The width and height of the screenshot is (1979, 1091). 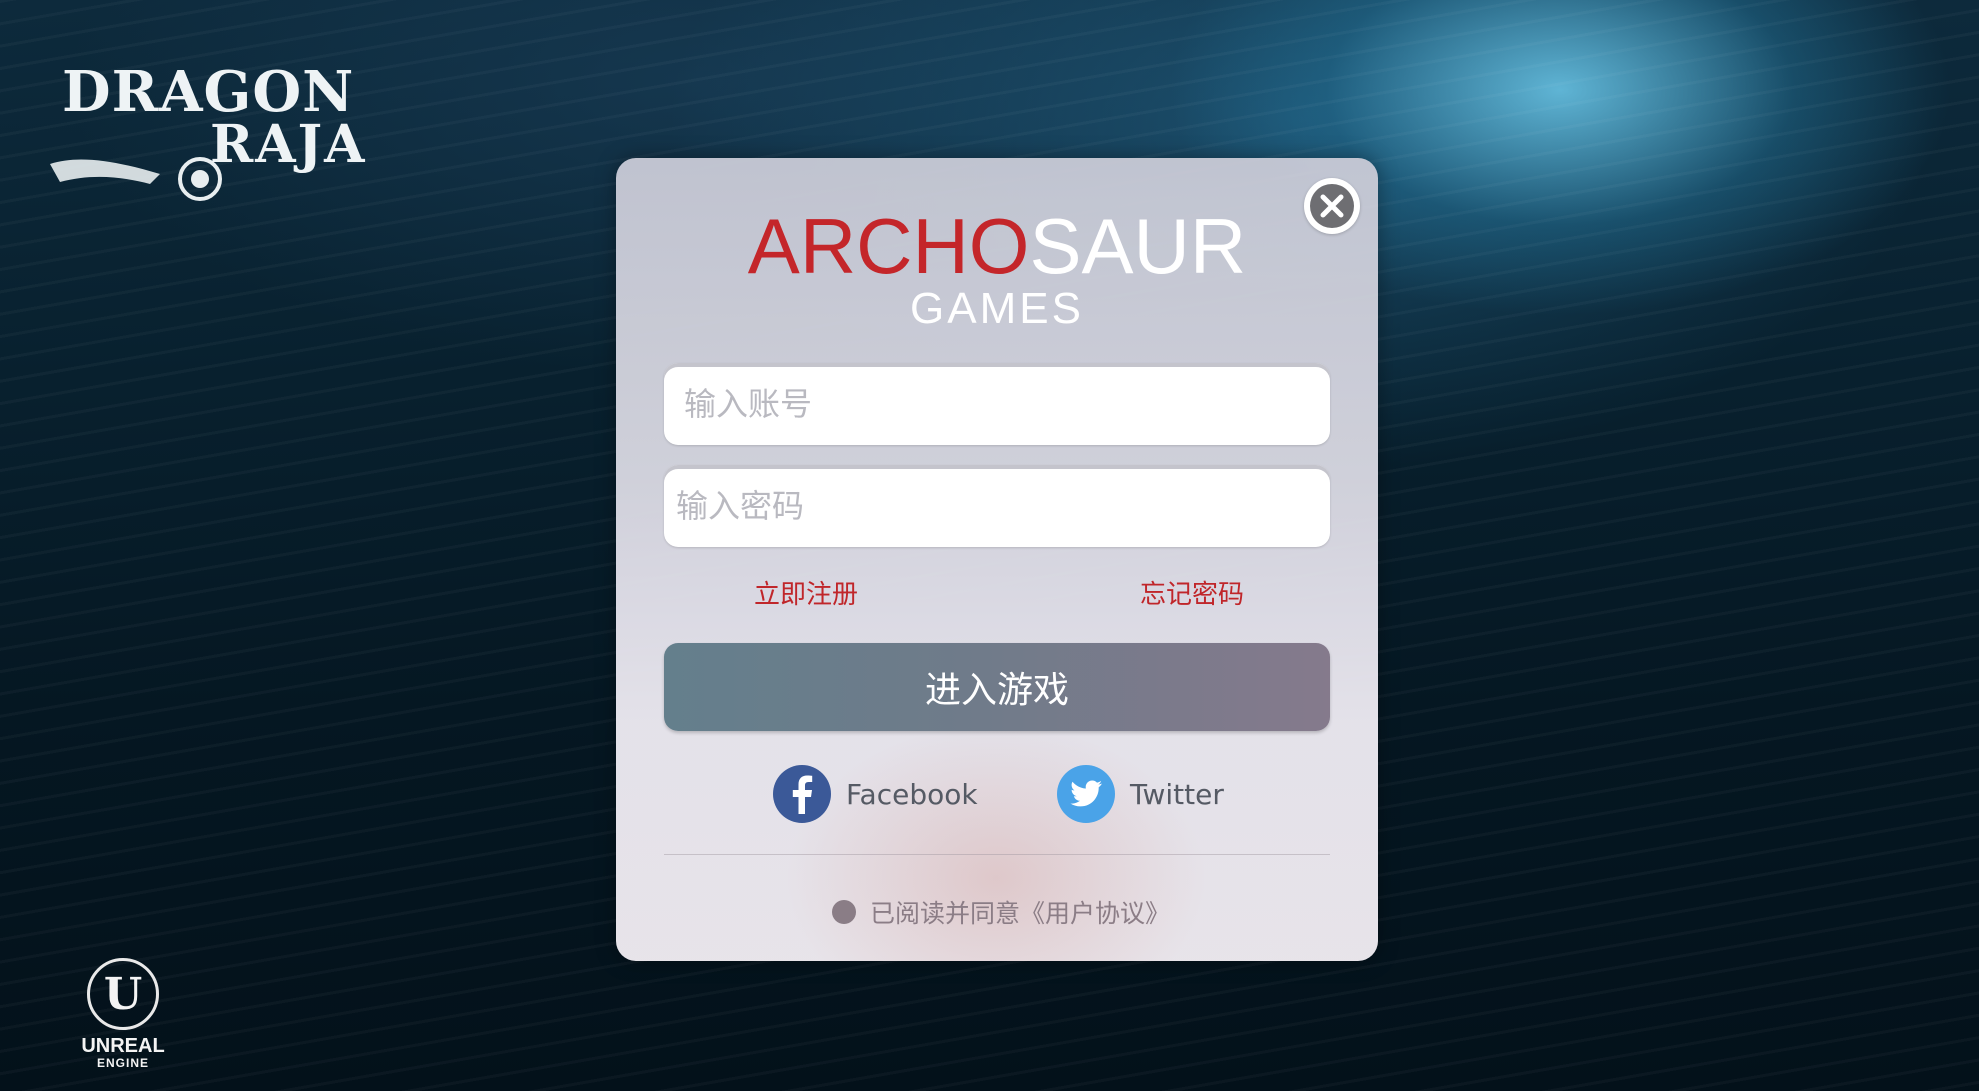 What do you see at coordinates (912, 794) in the screenshot?
I see `facebook-label: Facebook` at bounding box center [912, 794].